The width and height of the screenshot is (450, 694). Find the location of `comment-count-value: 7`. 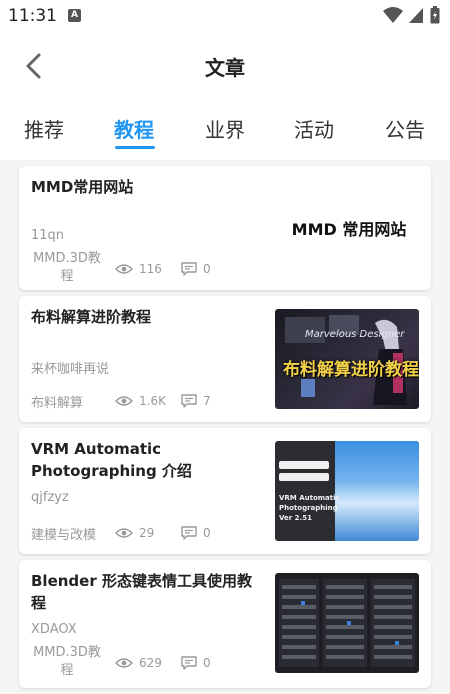

comment-count-value: 7 is located at coordinates (207, 401).